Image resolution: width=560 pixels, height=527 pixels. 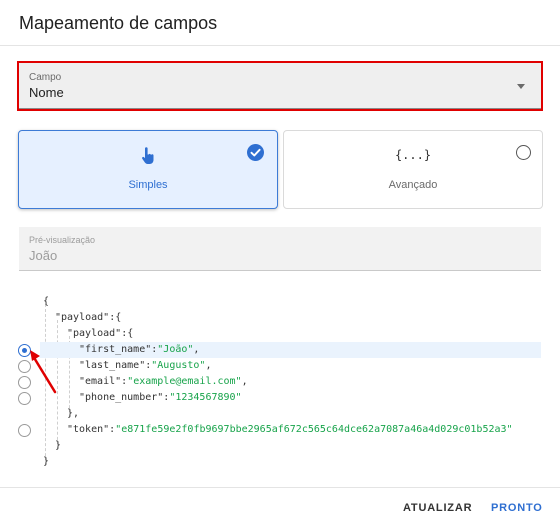 What do you see at coordinates (523, 152) in the screenshot?
I see `mode-advanced-radio` at bounding box center [523, 152].